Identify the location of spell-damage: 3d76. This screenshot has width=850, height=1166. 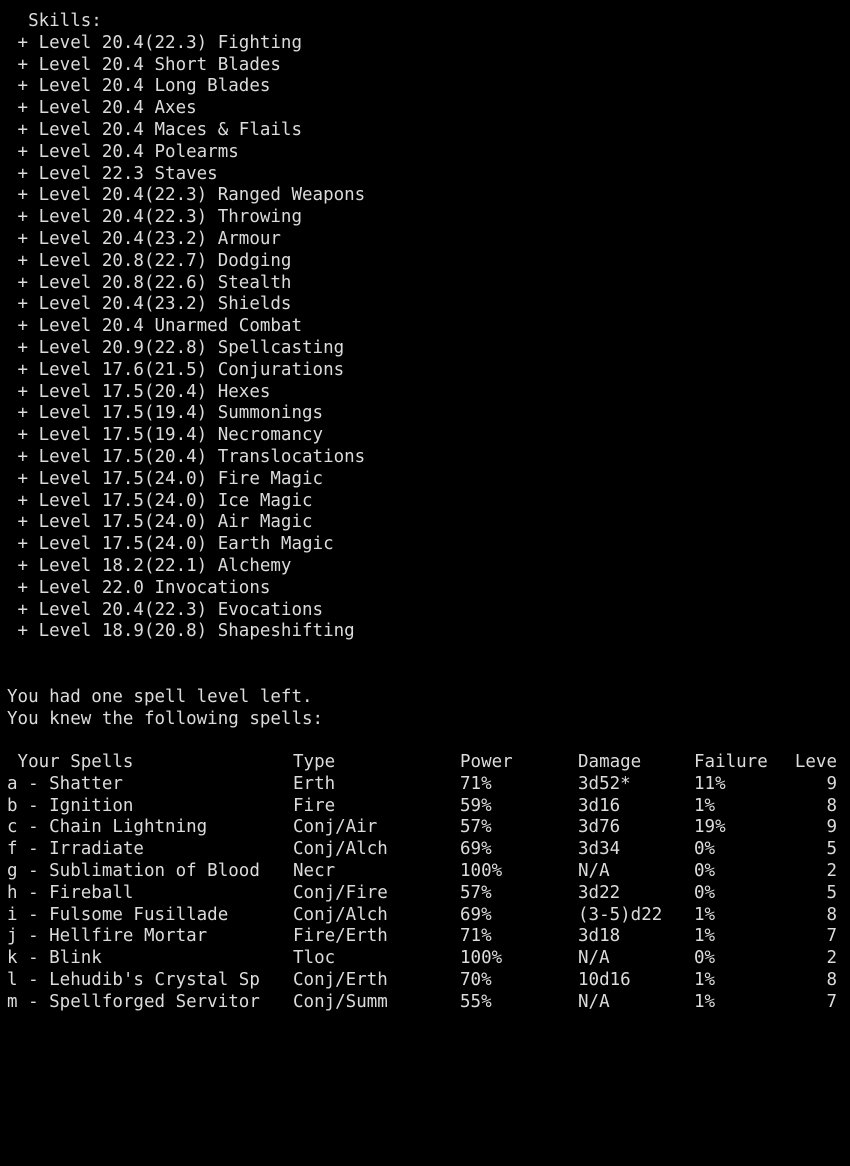
(599, 827).